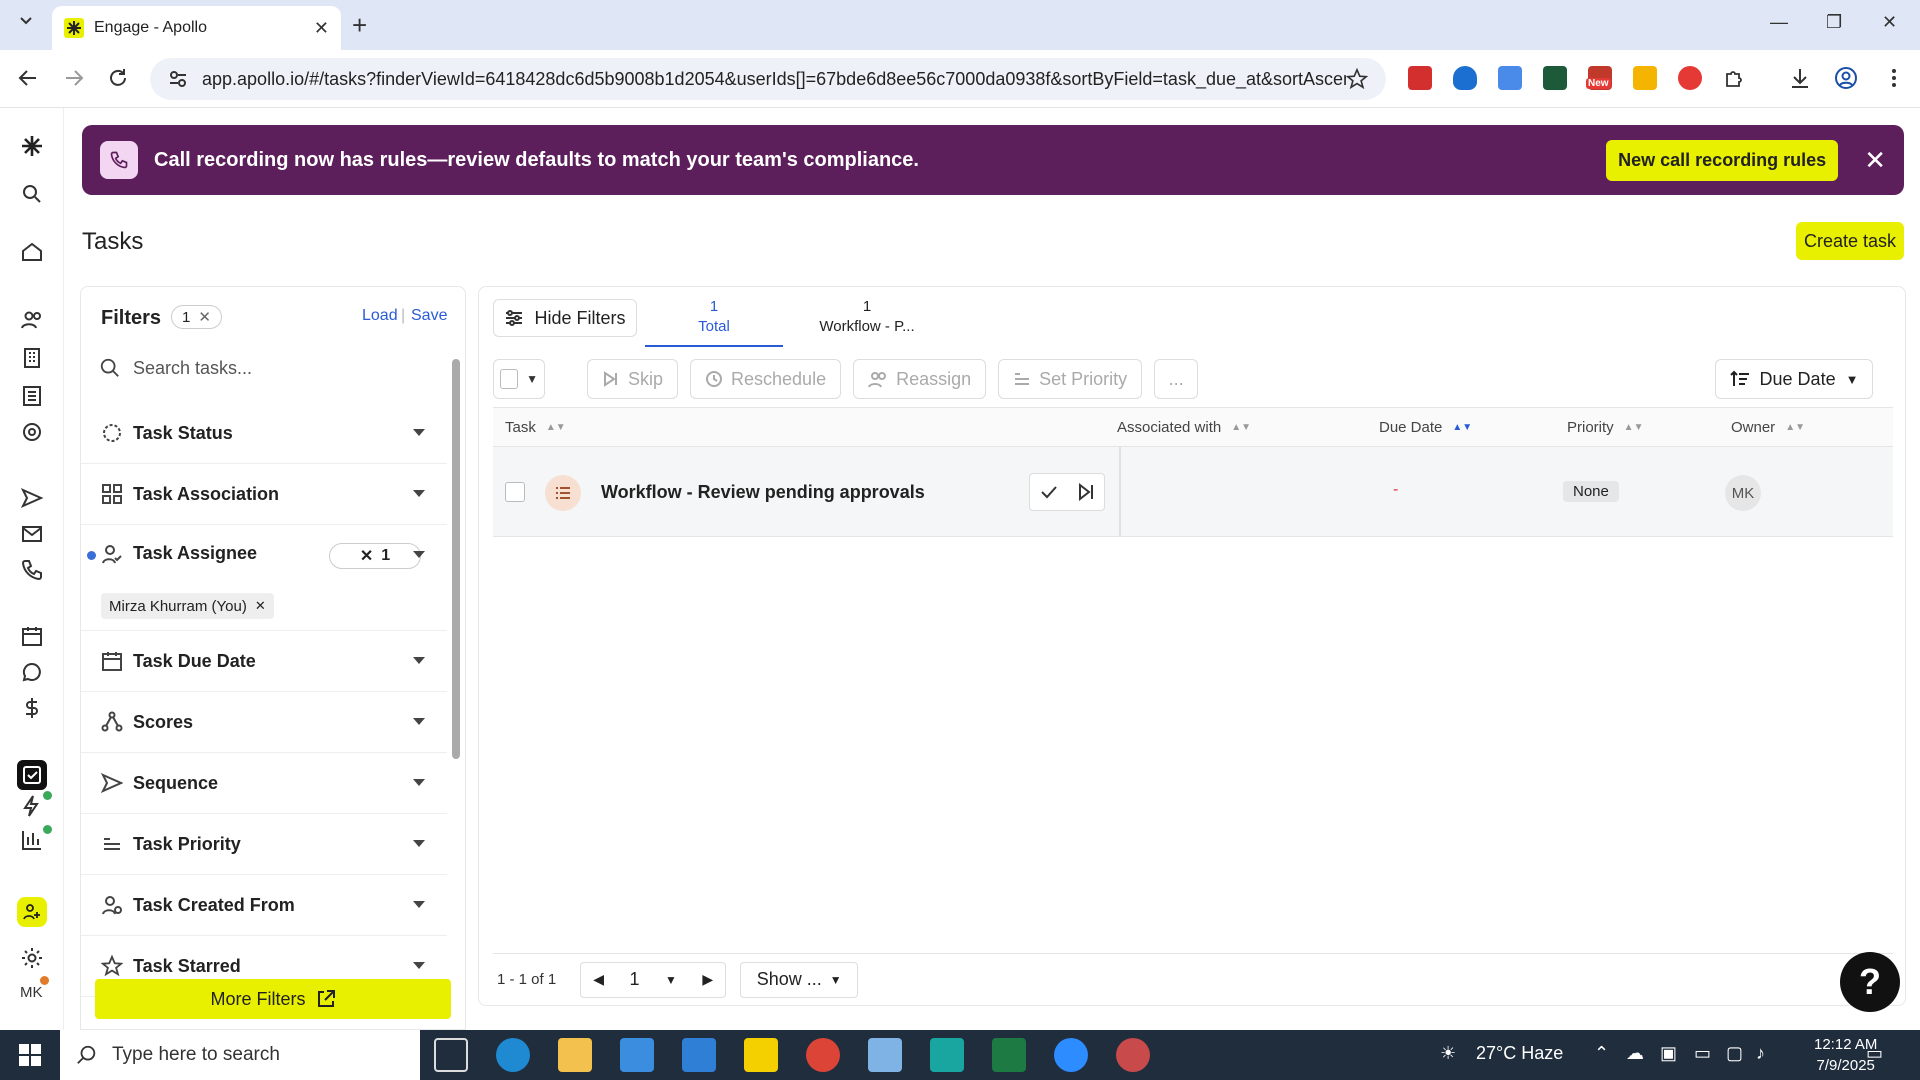 This screenshot has width=1920, height=1080. Describe the element at coordinates (1768, 427) in the screenshot. I see `col-owner: Owner ▲▼` at that location.